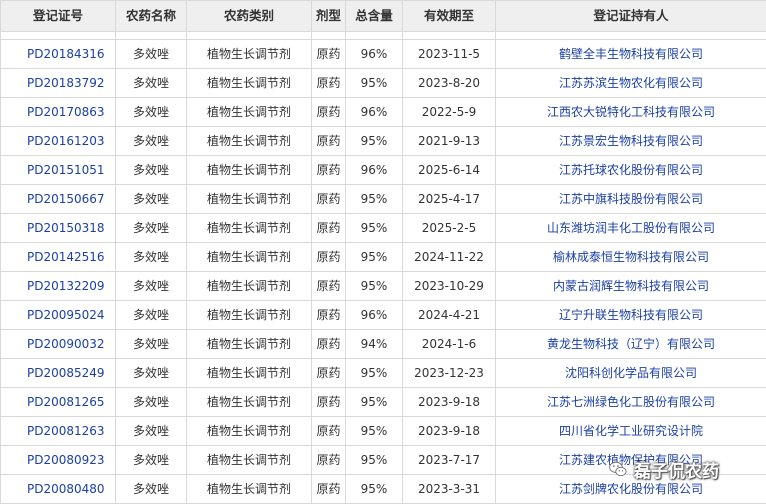  I want to click on cell-holder: 江西农大锐特化工科技有限公司, so click(631, 112).